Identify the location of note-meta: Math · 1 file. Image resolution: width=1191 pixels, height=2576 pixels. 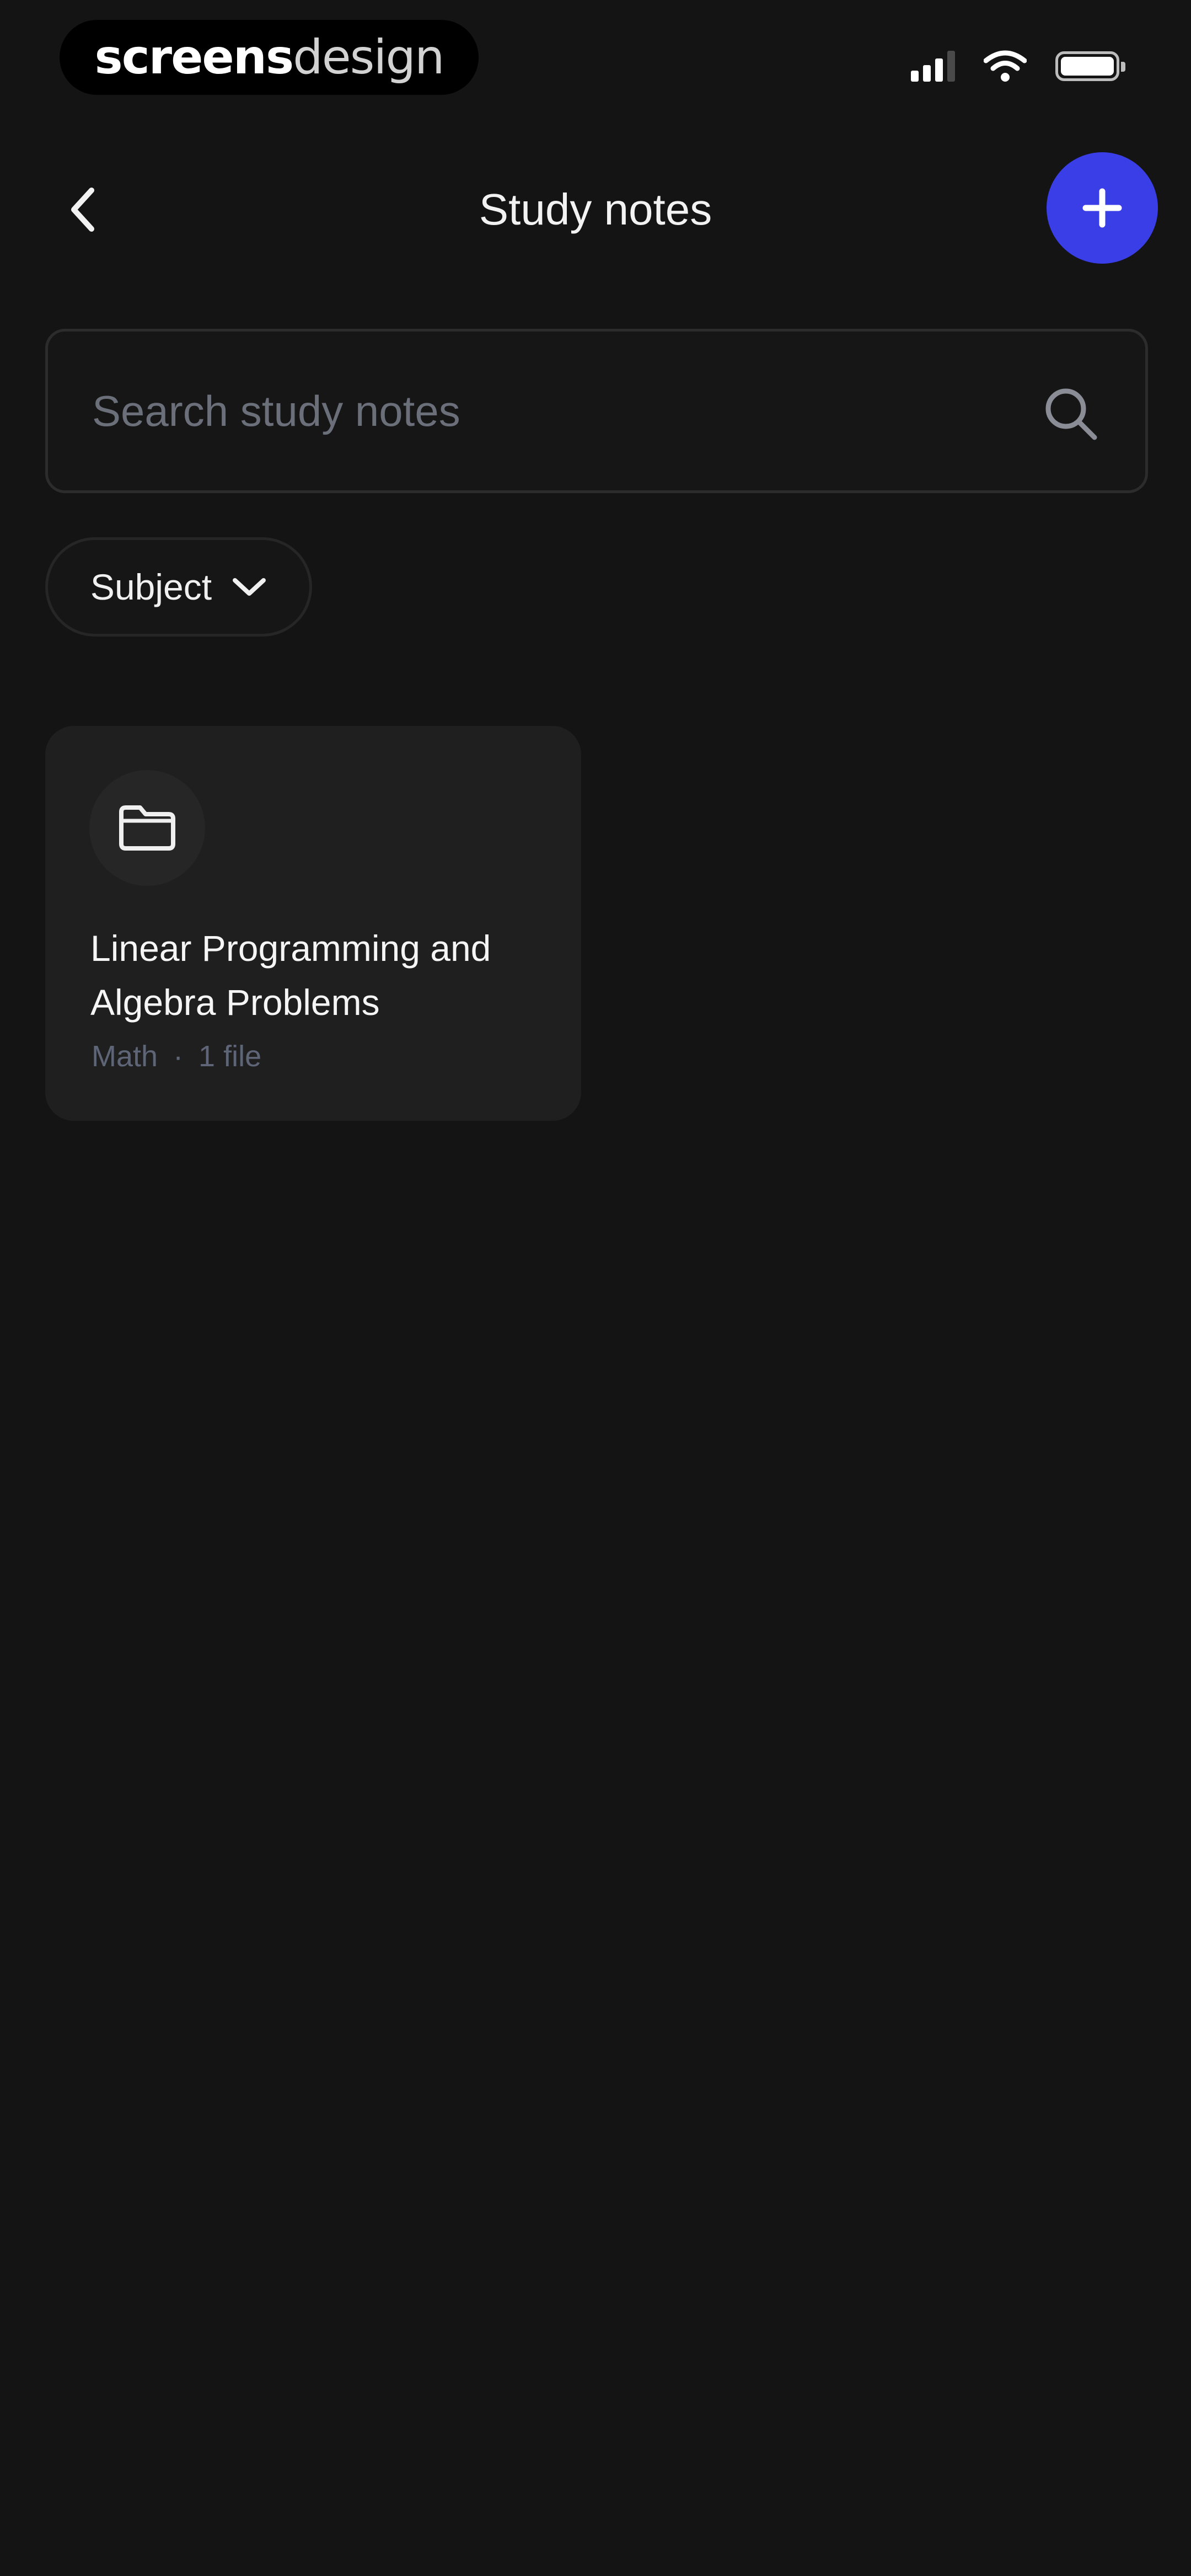
(176, 1056).